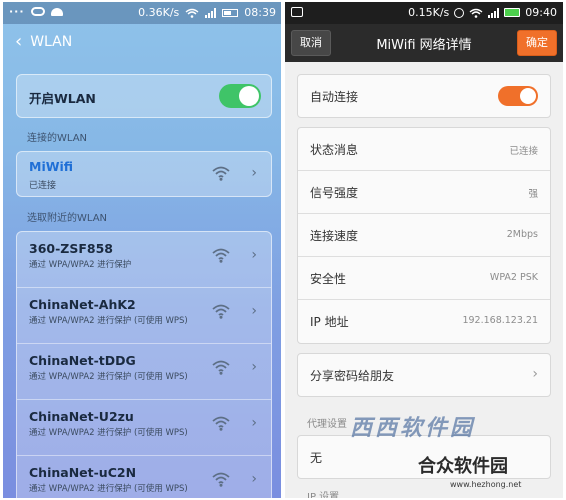 The width and height of the screenshot is (566, 500). Describe the element at coordinates (57, 138) in the screenshot. I see `connected-section-label: 连接的WLAN` at that location.